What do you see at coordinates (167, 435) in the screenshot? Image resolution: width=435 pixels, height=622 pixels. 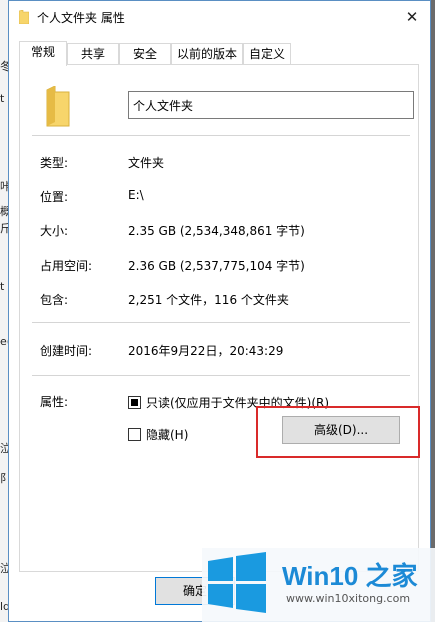 I see `hidden-label: 隐藏(H)` at bounding box center [167, 435].